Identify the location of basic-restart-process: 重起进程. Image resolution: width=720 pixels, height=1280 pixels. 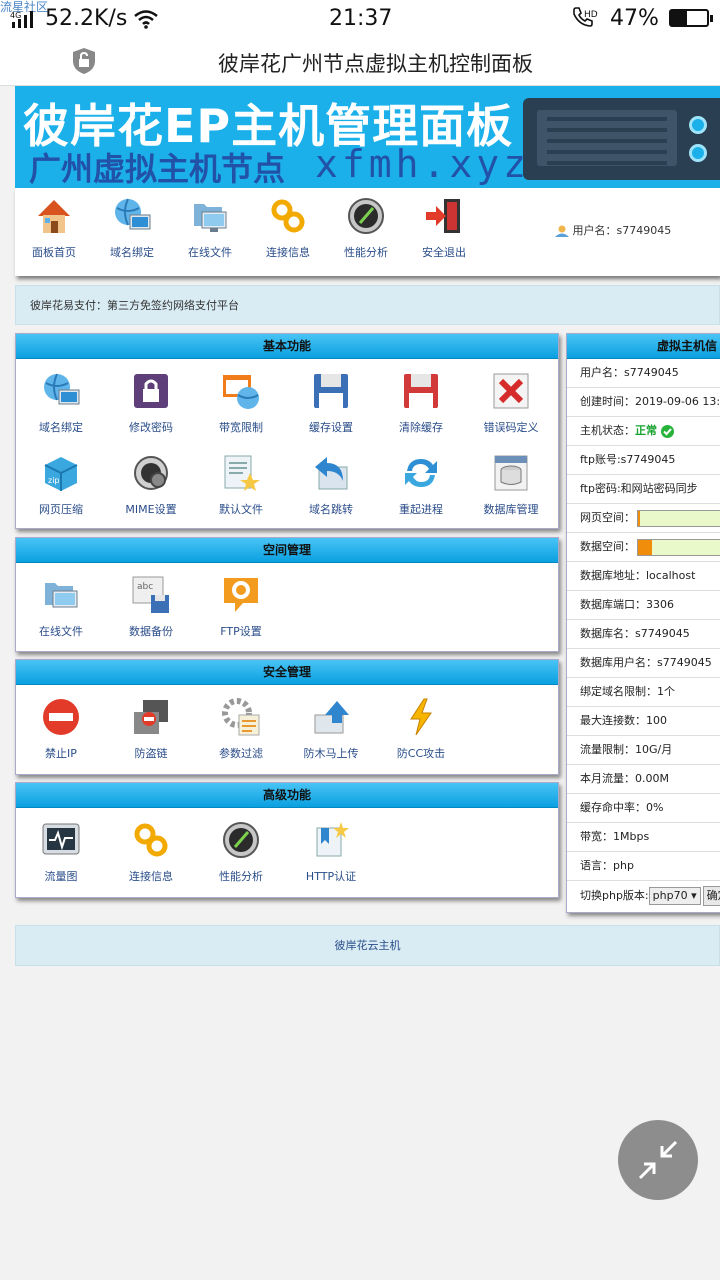
(421, 485).